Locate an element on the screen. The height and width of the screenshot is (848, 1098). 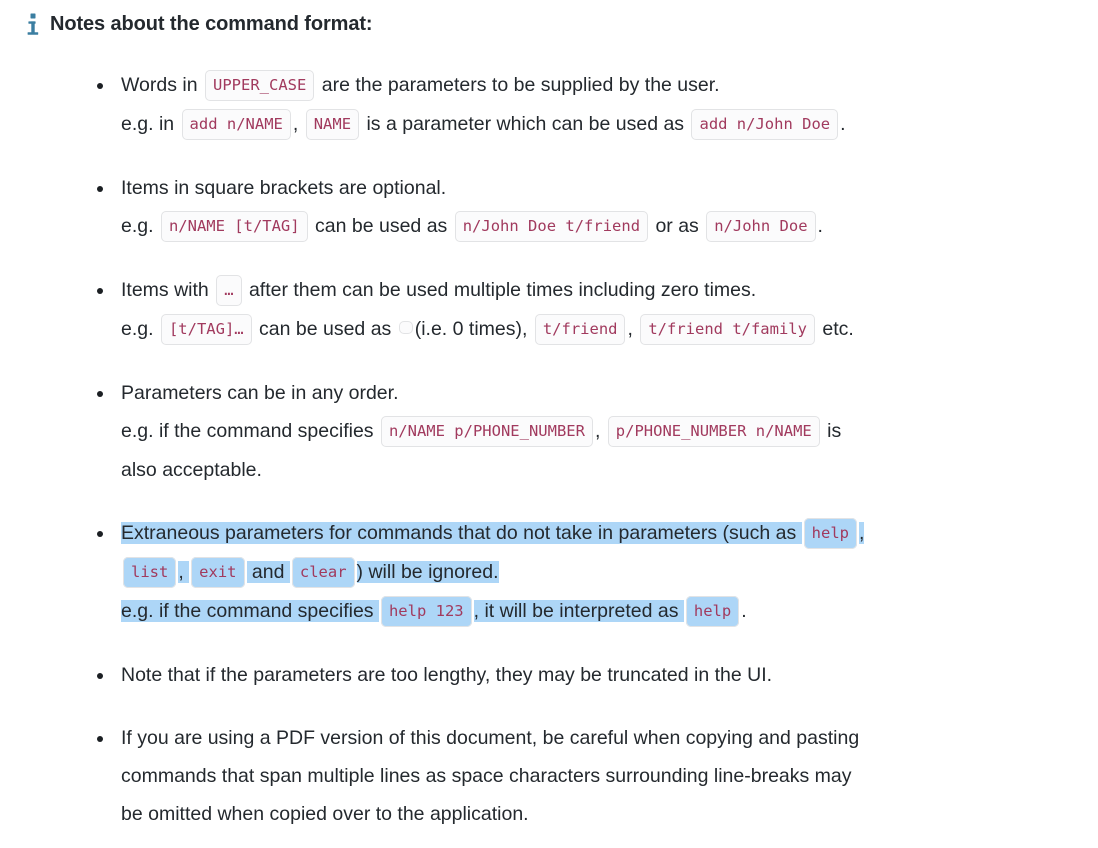
code-token: n/John Doe is located at coordinates (761, 226).